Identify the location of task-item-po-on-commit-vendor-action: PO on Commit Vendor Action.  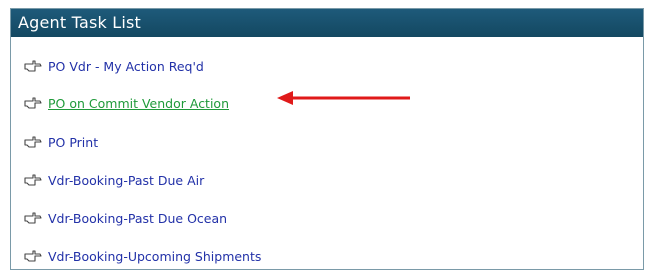
(126, 103).